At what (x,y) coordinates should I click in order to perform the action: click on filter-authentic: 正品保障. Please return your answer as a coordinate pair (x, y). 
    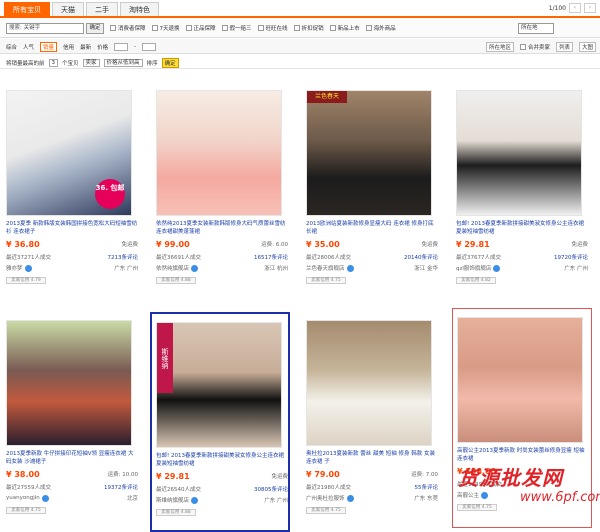
    Looking at the image, I should click on (200, 28).